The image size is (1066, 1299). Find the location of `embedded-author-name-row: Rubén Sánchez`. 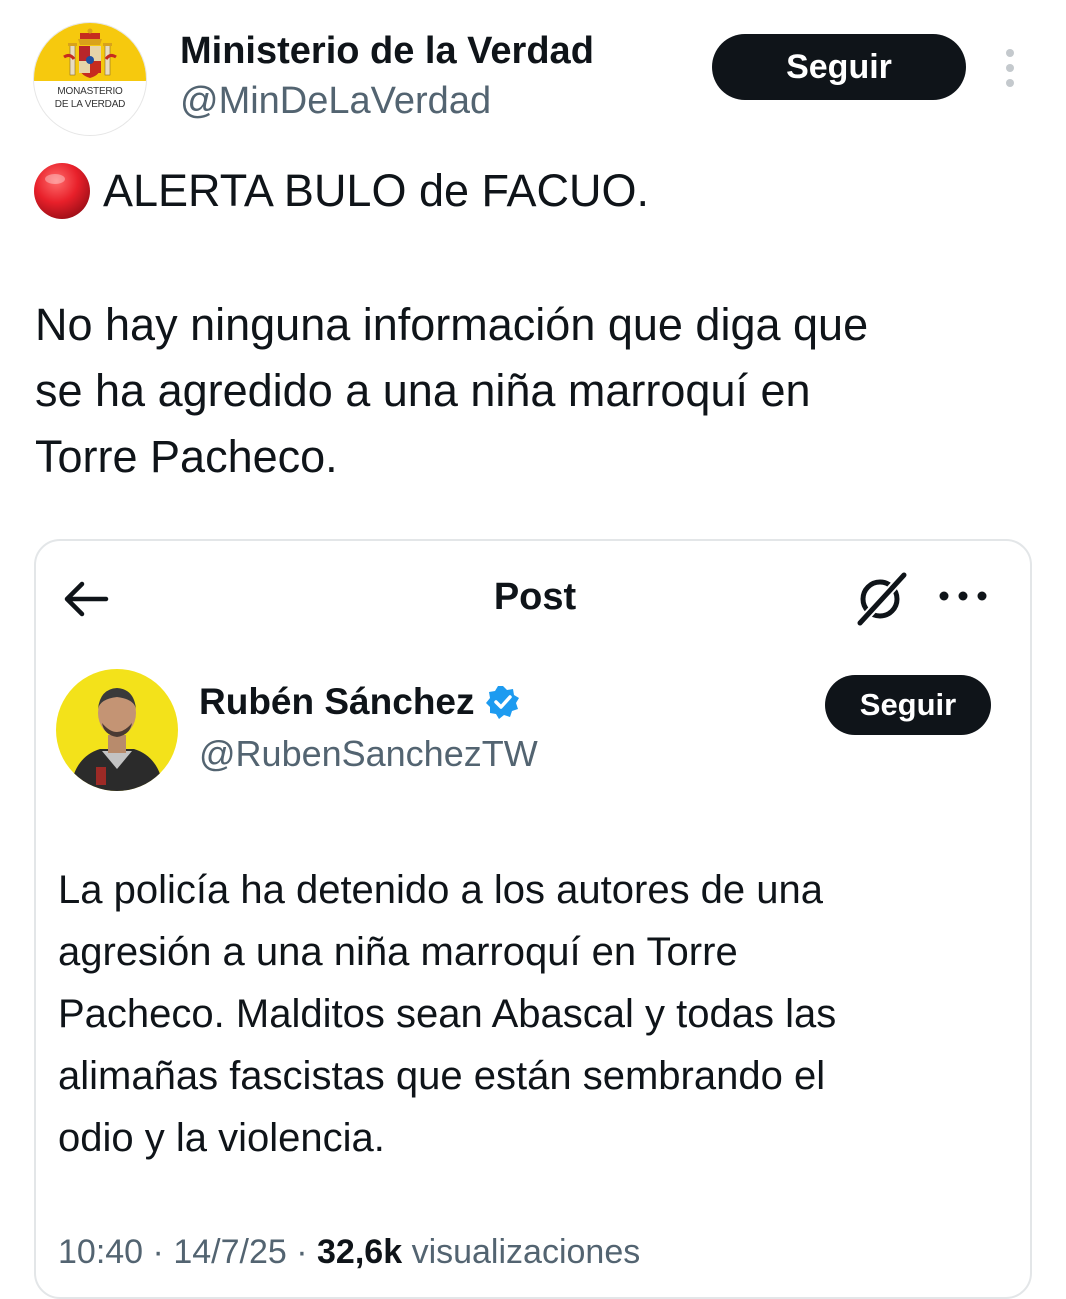

embedded-author-name-row: Rubén Sánchez is located at coordinates (360, 702).